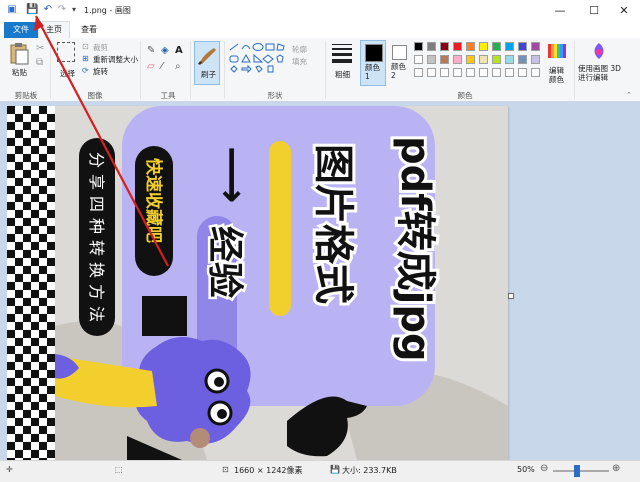 The height and width of the screenshot is (482, 640). I want to click on image-dimensions: 1660 × 1242像素, so click(268, 470).